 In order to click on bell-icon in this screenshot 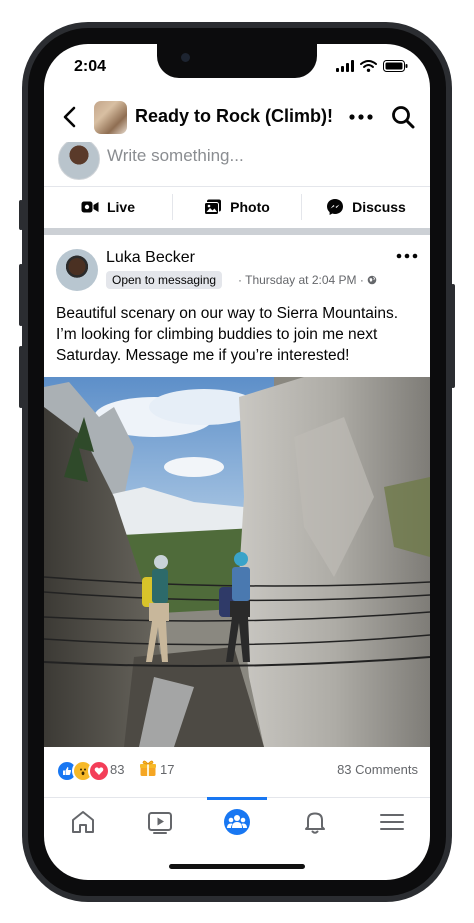, I will do `click(315, 822)`.